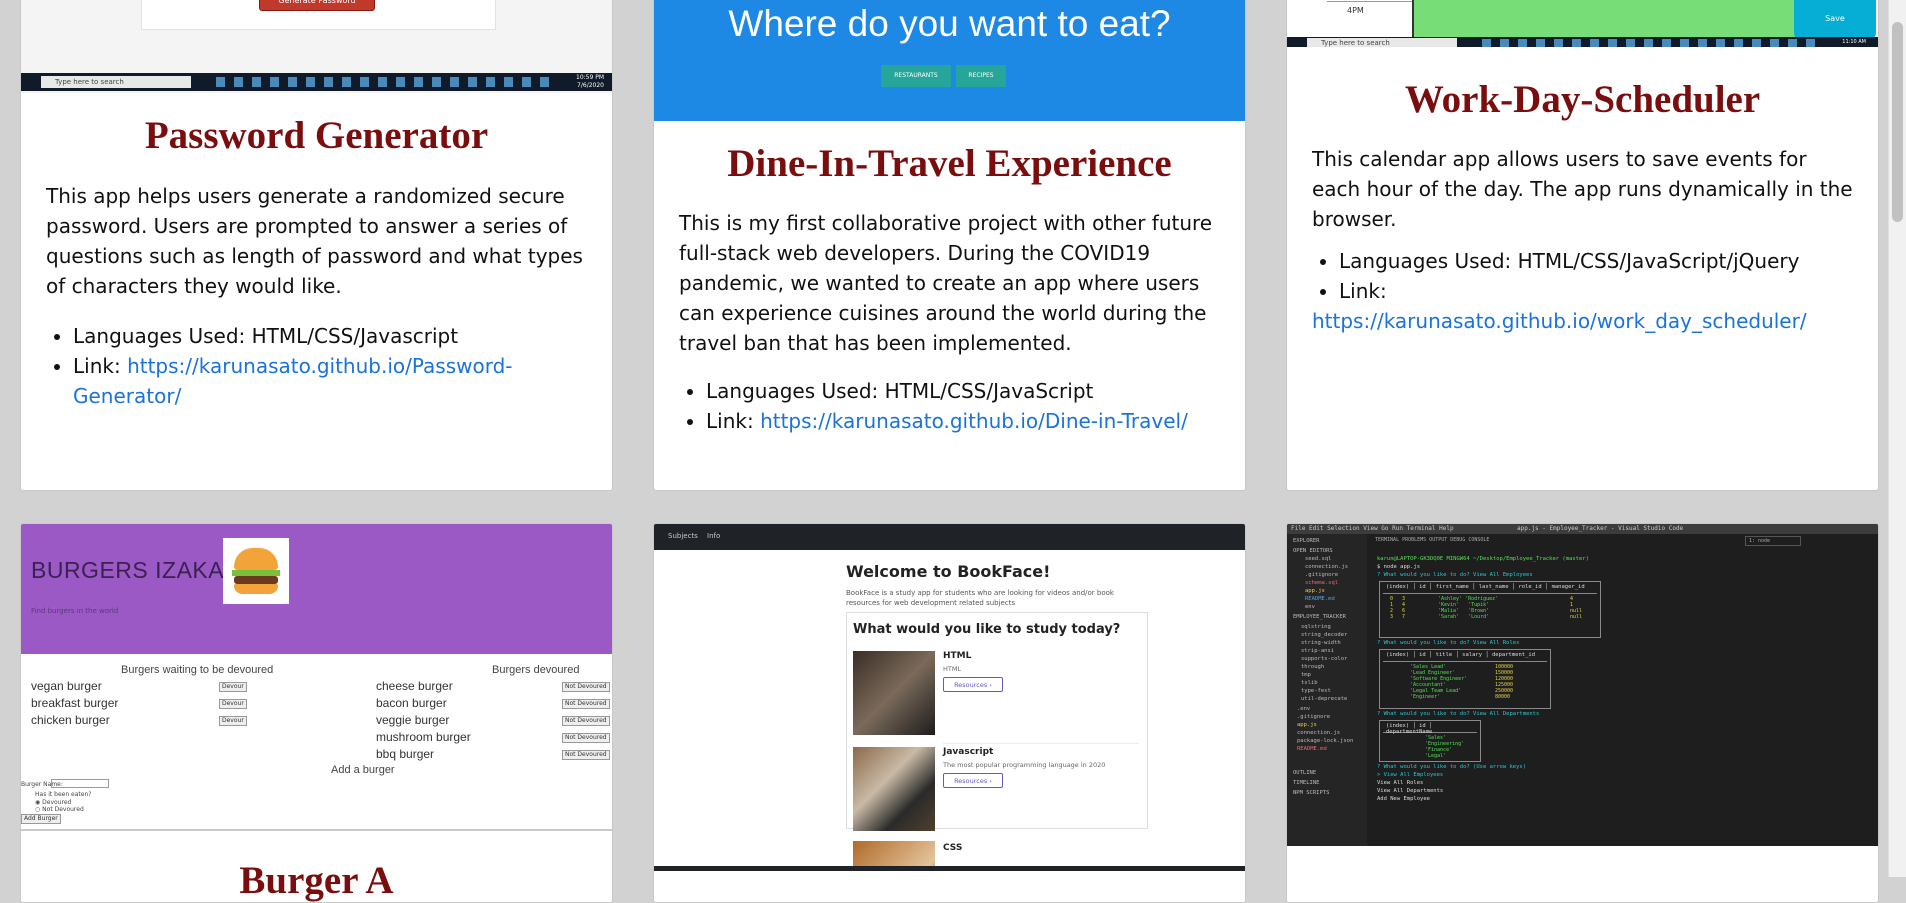  Describe the element at coordinates (949, 23) in the screenshot. I see `screenshot-headline: Where do you want to eat?` at that location.